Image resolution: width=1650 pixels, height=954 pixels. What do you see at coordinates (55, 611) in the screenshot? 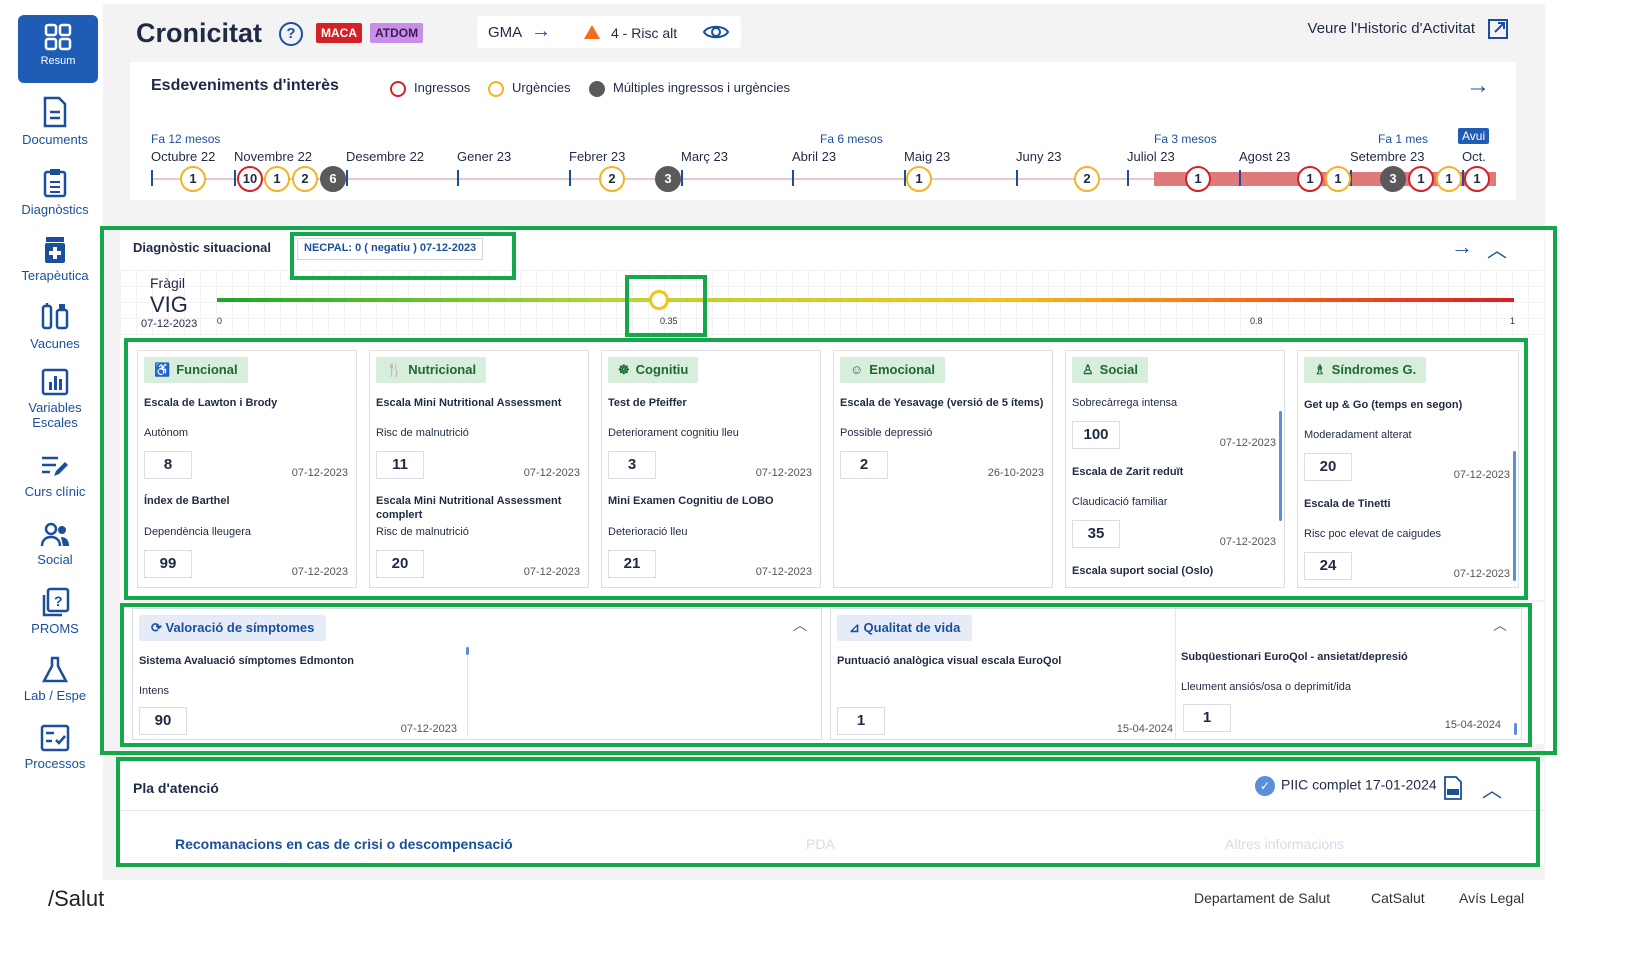
I see `sidebar-item-proms: ? PROMS` at bounding box center [55, 611].